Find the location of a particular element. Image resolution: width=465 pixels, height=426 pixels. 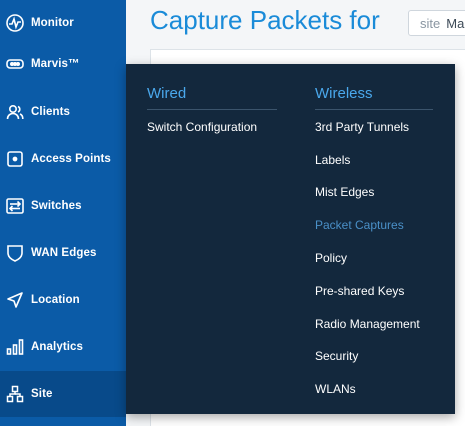

sidebar-item-label: Marvis™ is located at coordinates (55, 64).